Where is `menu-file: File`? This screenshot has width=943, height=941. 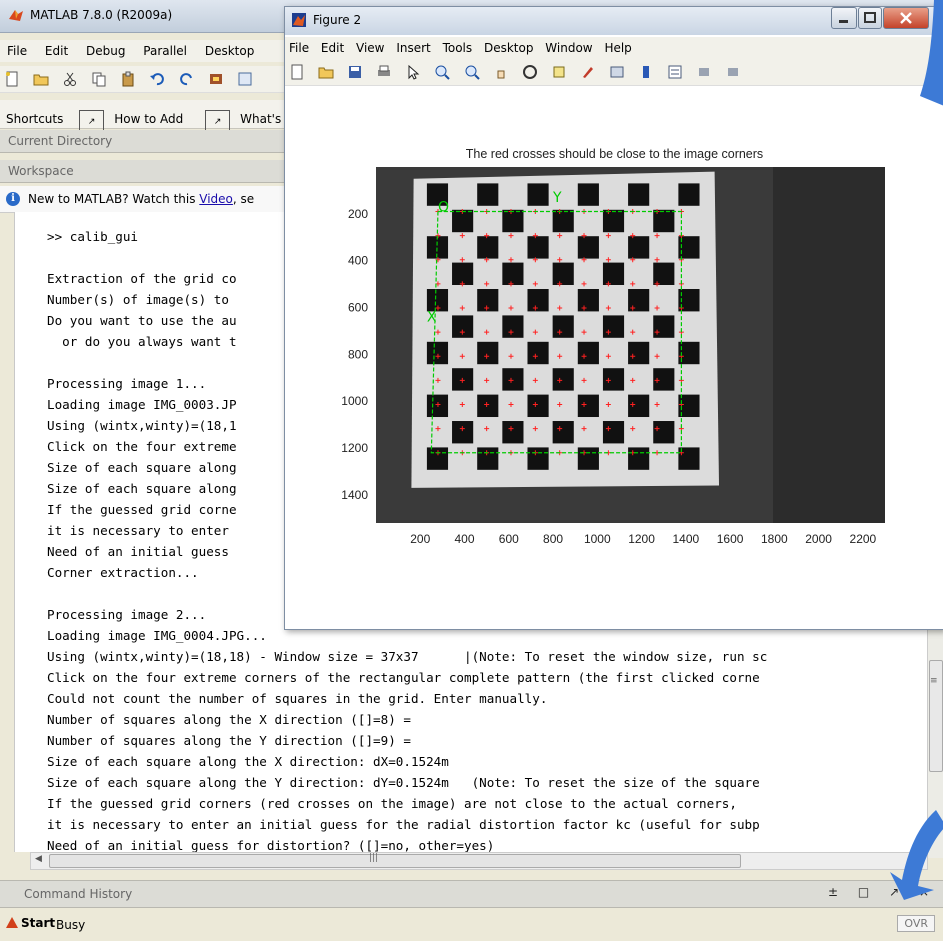 menu-file: File is located at coordinates (17, 51).